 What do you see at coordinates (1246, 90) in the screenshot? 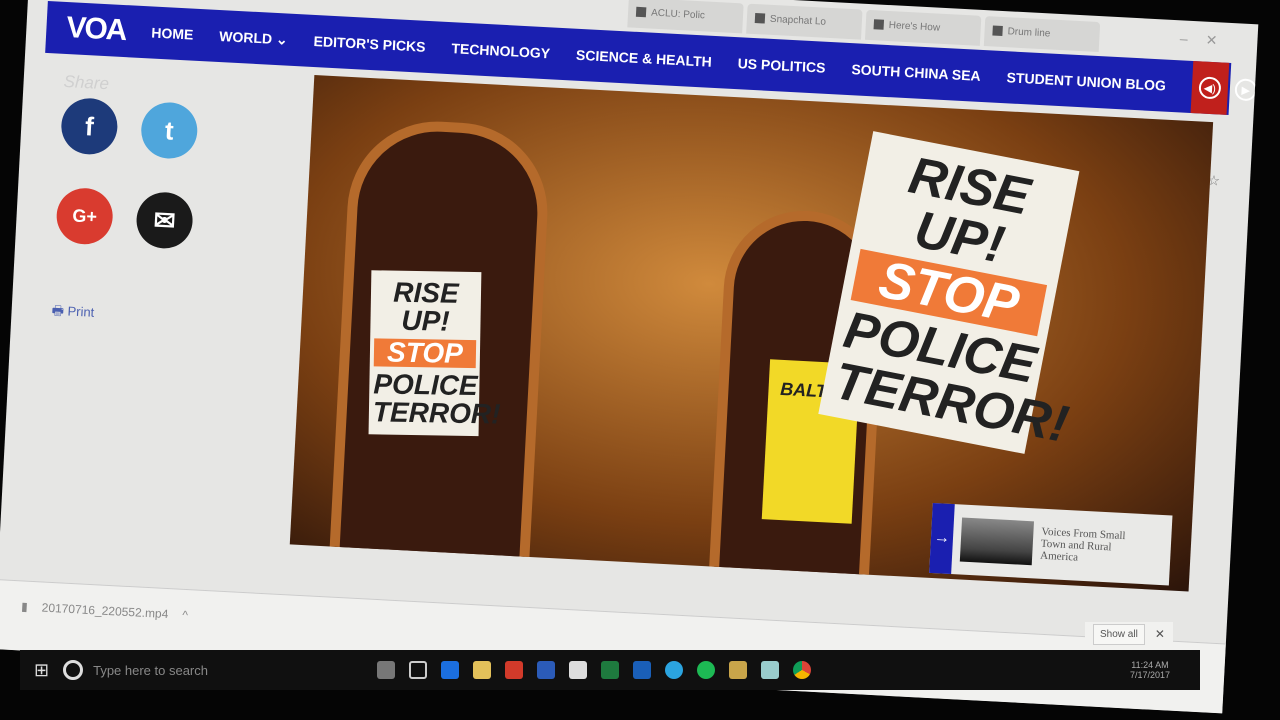
I see `play-icon: ▶` at bounding box center [1246, 90].